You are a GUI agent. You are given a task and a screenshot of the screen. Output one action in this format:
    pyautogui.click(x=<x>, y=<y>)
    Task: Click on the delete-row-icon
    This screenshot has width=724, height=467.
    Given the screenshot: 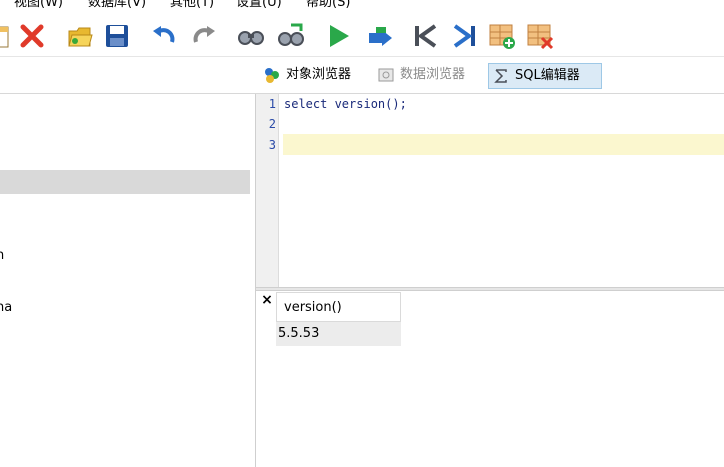 What is the action you would take?
    pyautogui.click(x=540, y=36)
    